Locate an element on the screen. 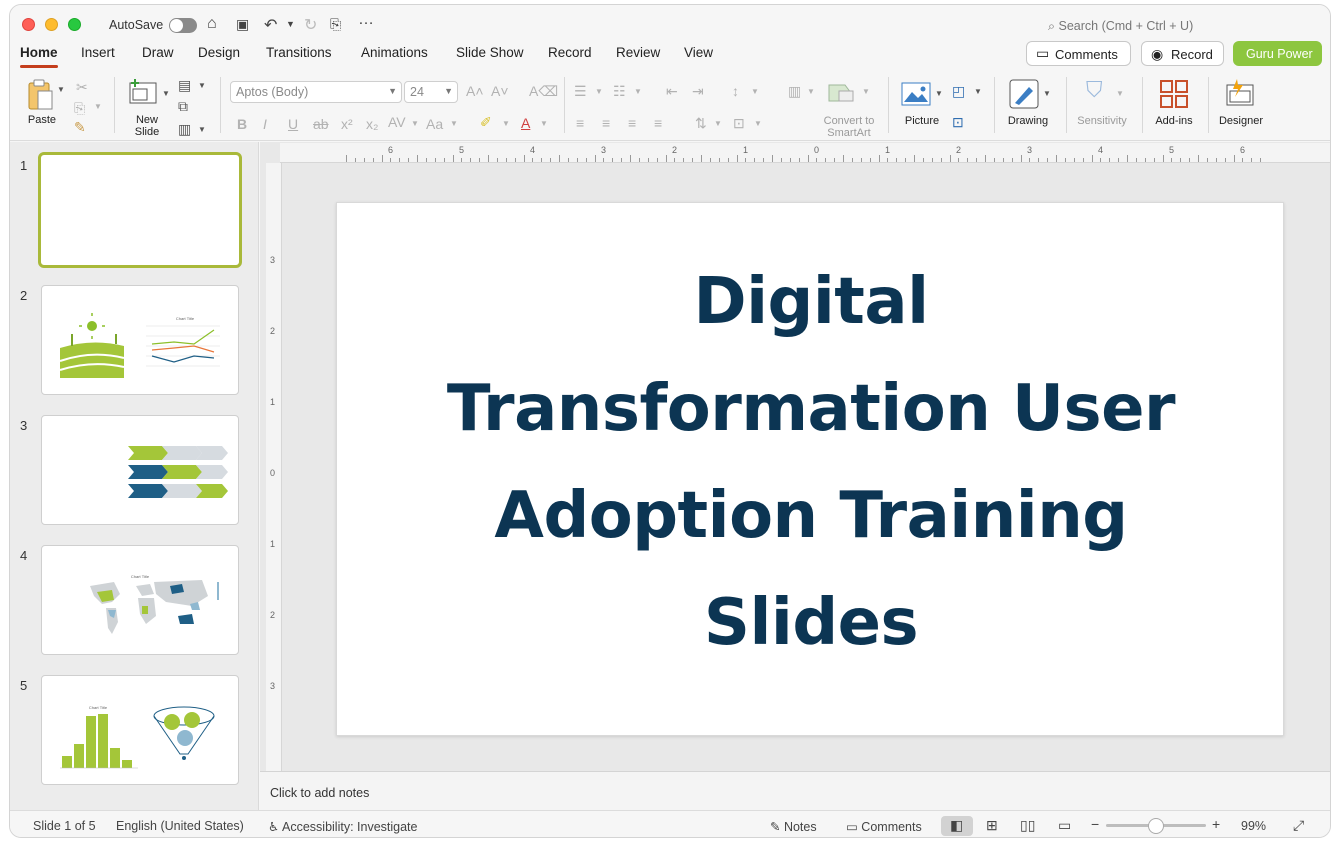  text-direction-chevron-icon: ▼ is located at coordinates (718, 123).